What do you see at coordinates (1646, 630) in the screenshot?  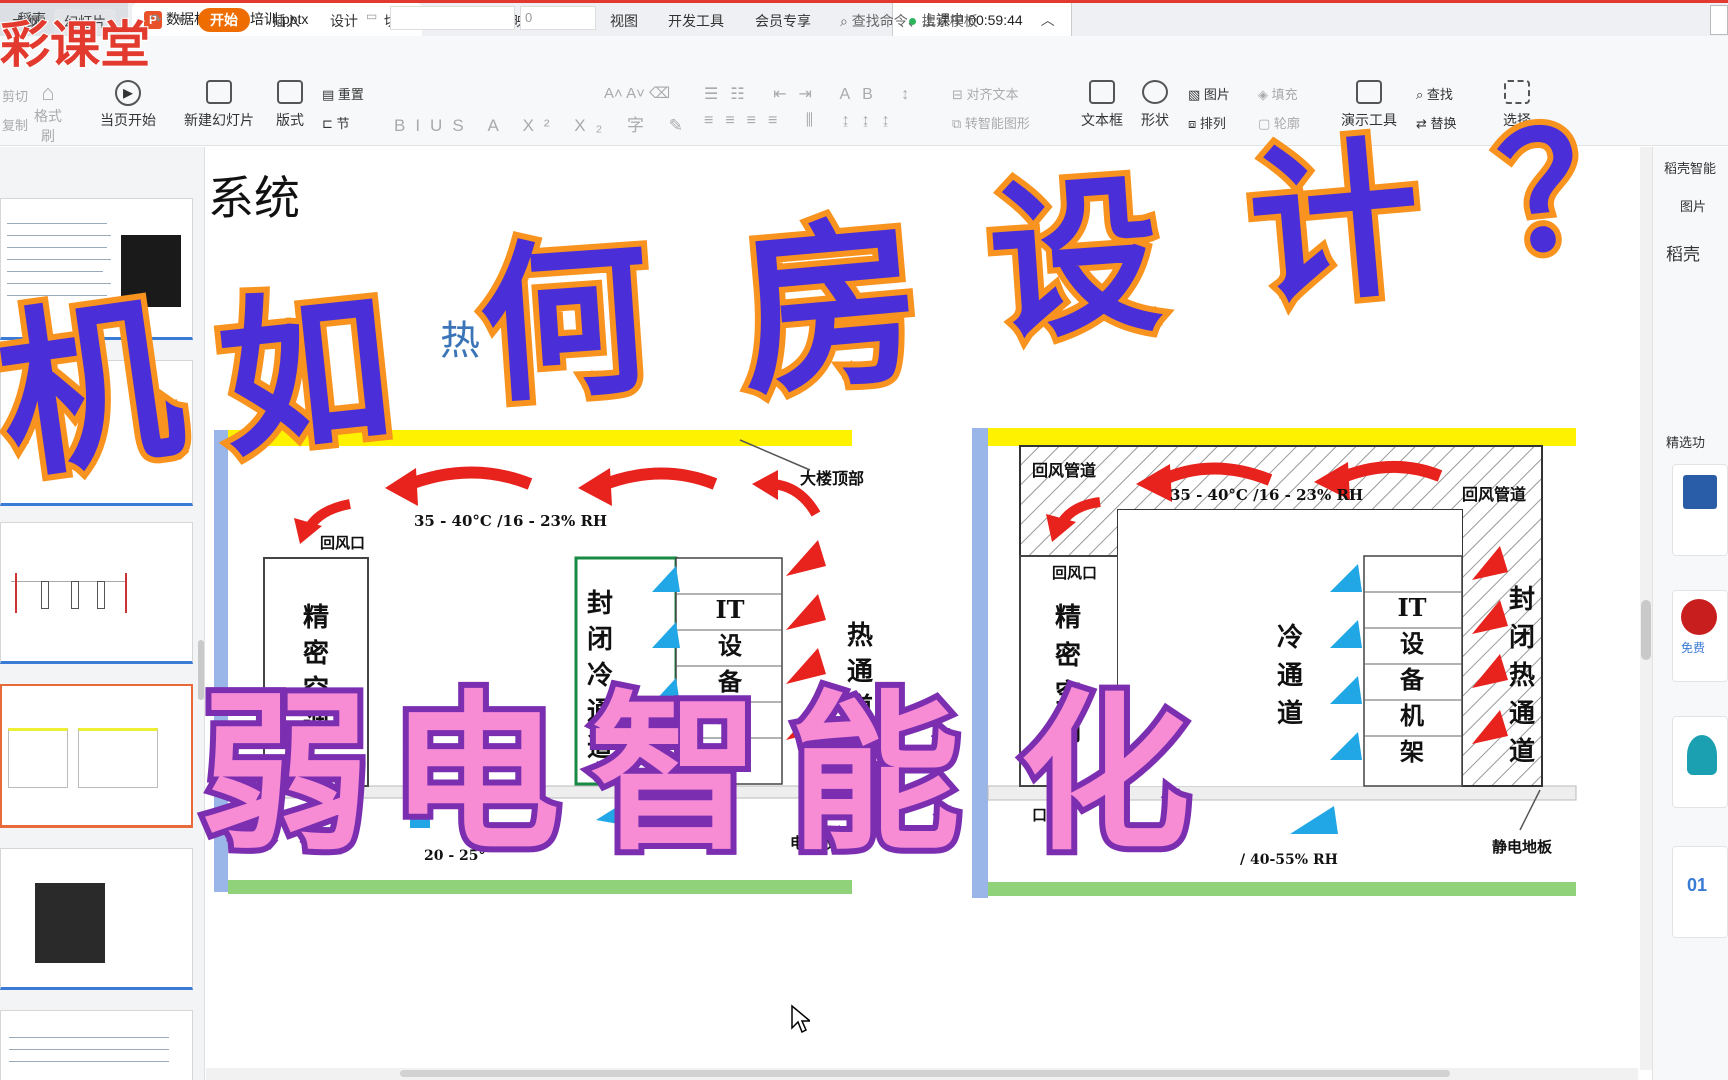 I see `canvas-scroll-thumb` at bounding box center [1646, 630].